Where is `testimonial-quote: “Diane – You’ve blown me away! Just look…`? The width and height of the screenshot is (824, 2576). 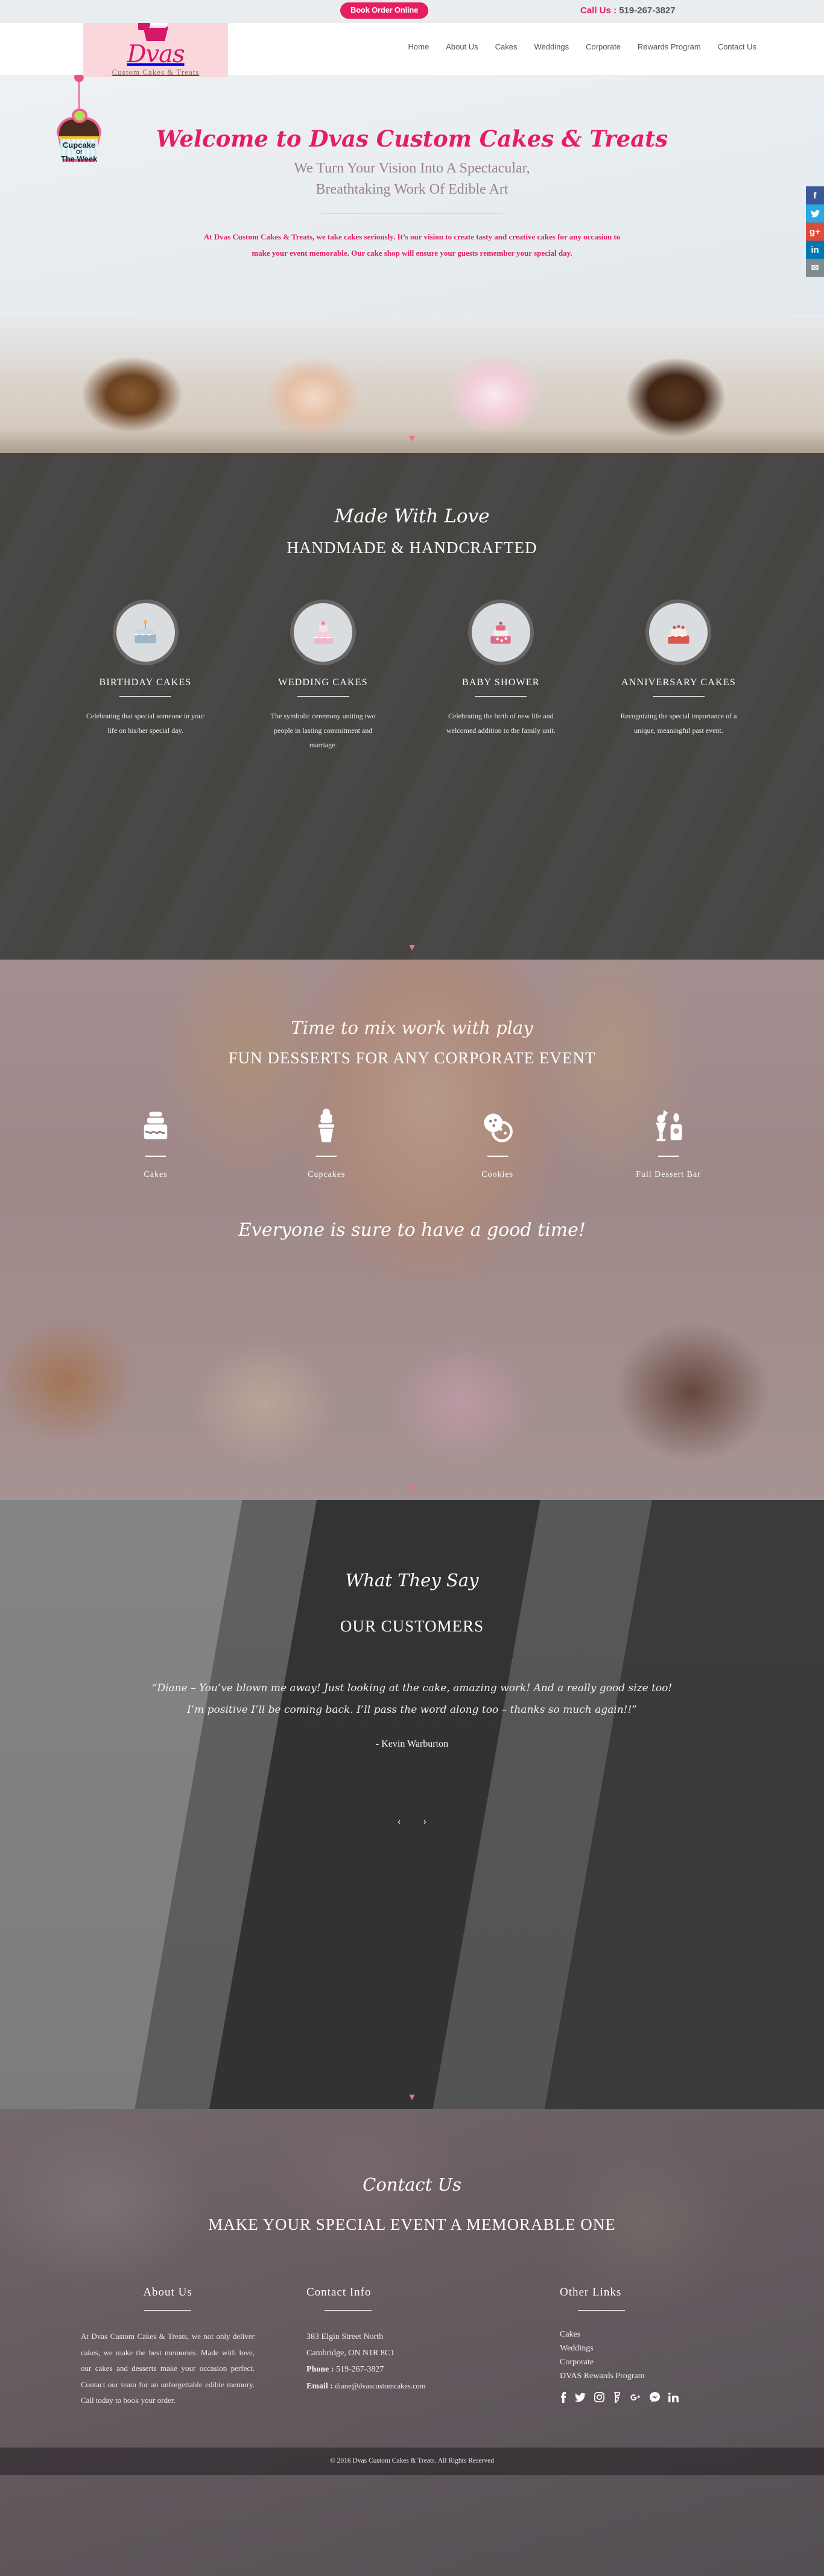 testimonial-quote: “Diane – You’ve blown me away! Just look… is located at coordinates (412, 1699).